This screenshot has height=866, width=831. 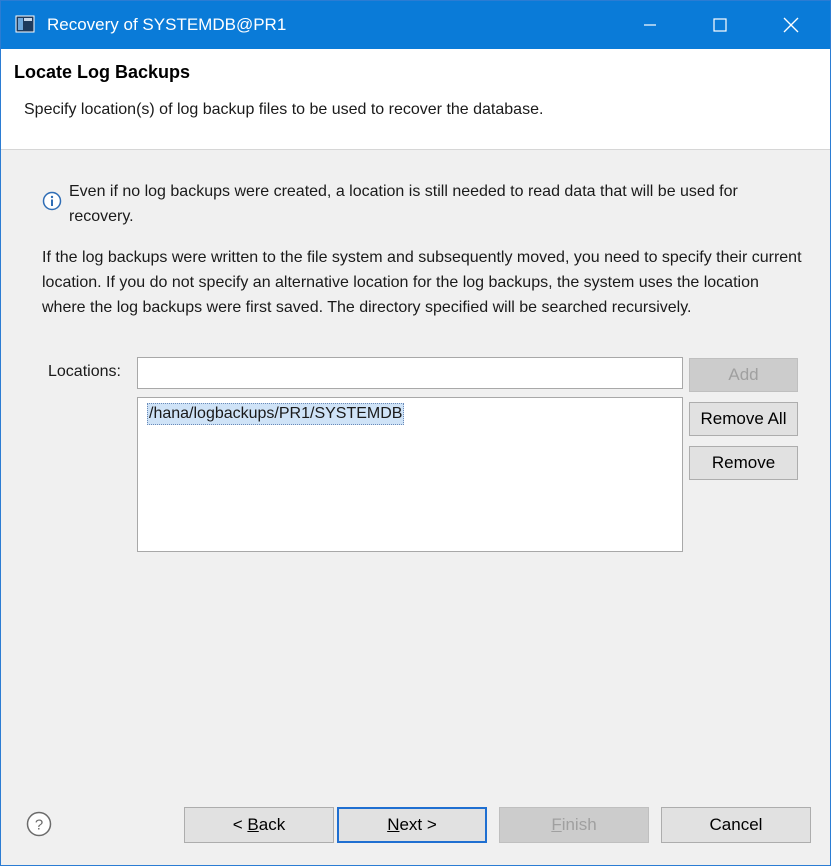 I want to click on finish-button: Finish, so click(x=574, y=825).